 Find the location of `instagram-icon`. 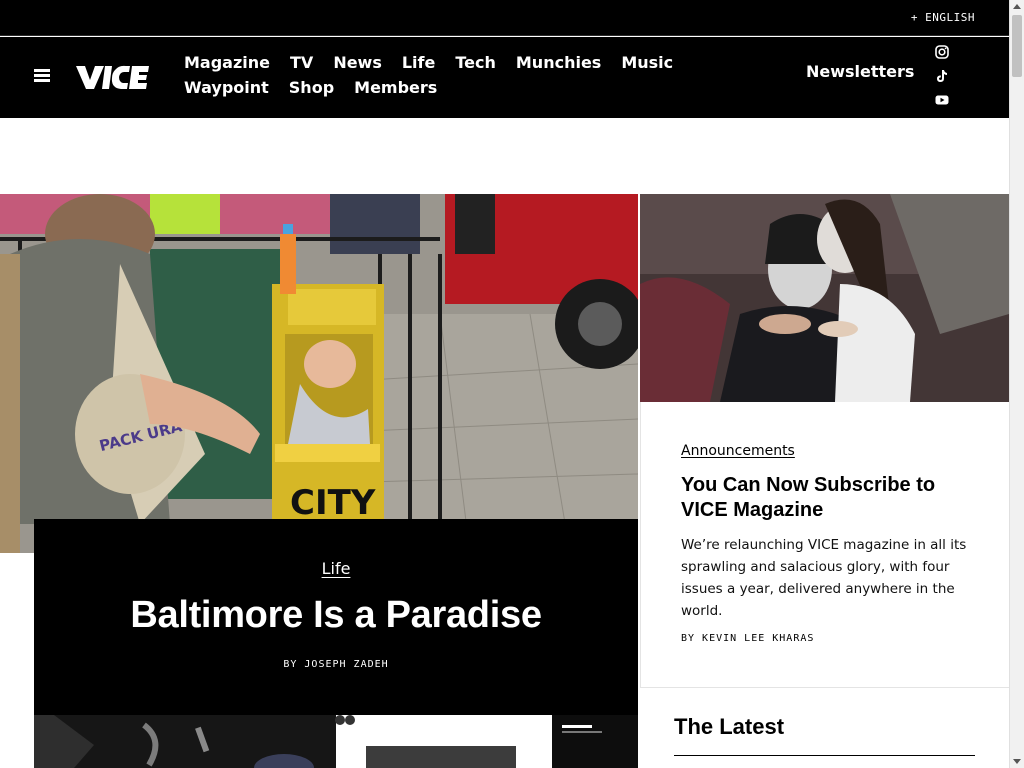

instagram-icon is located at coordinates (942, 52).